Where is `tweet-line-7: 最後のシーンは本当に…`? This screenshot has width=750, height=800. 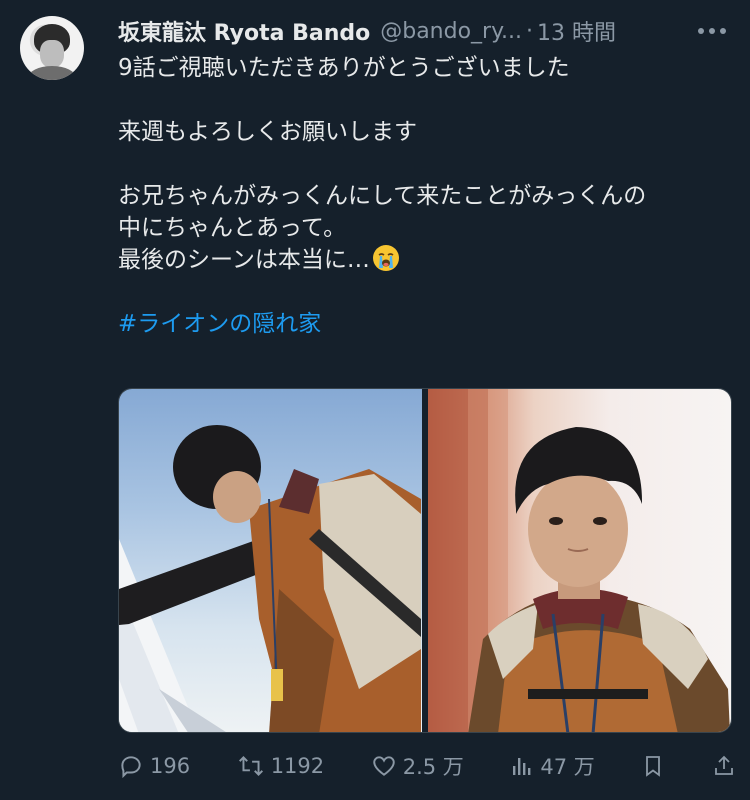
tweet-line-7: 最後のシーンは本当に… is located at coordinates (244, 260).